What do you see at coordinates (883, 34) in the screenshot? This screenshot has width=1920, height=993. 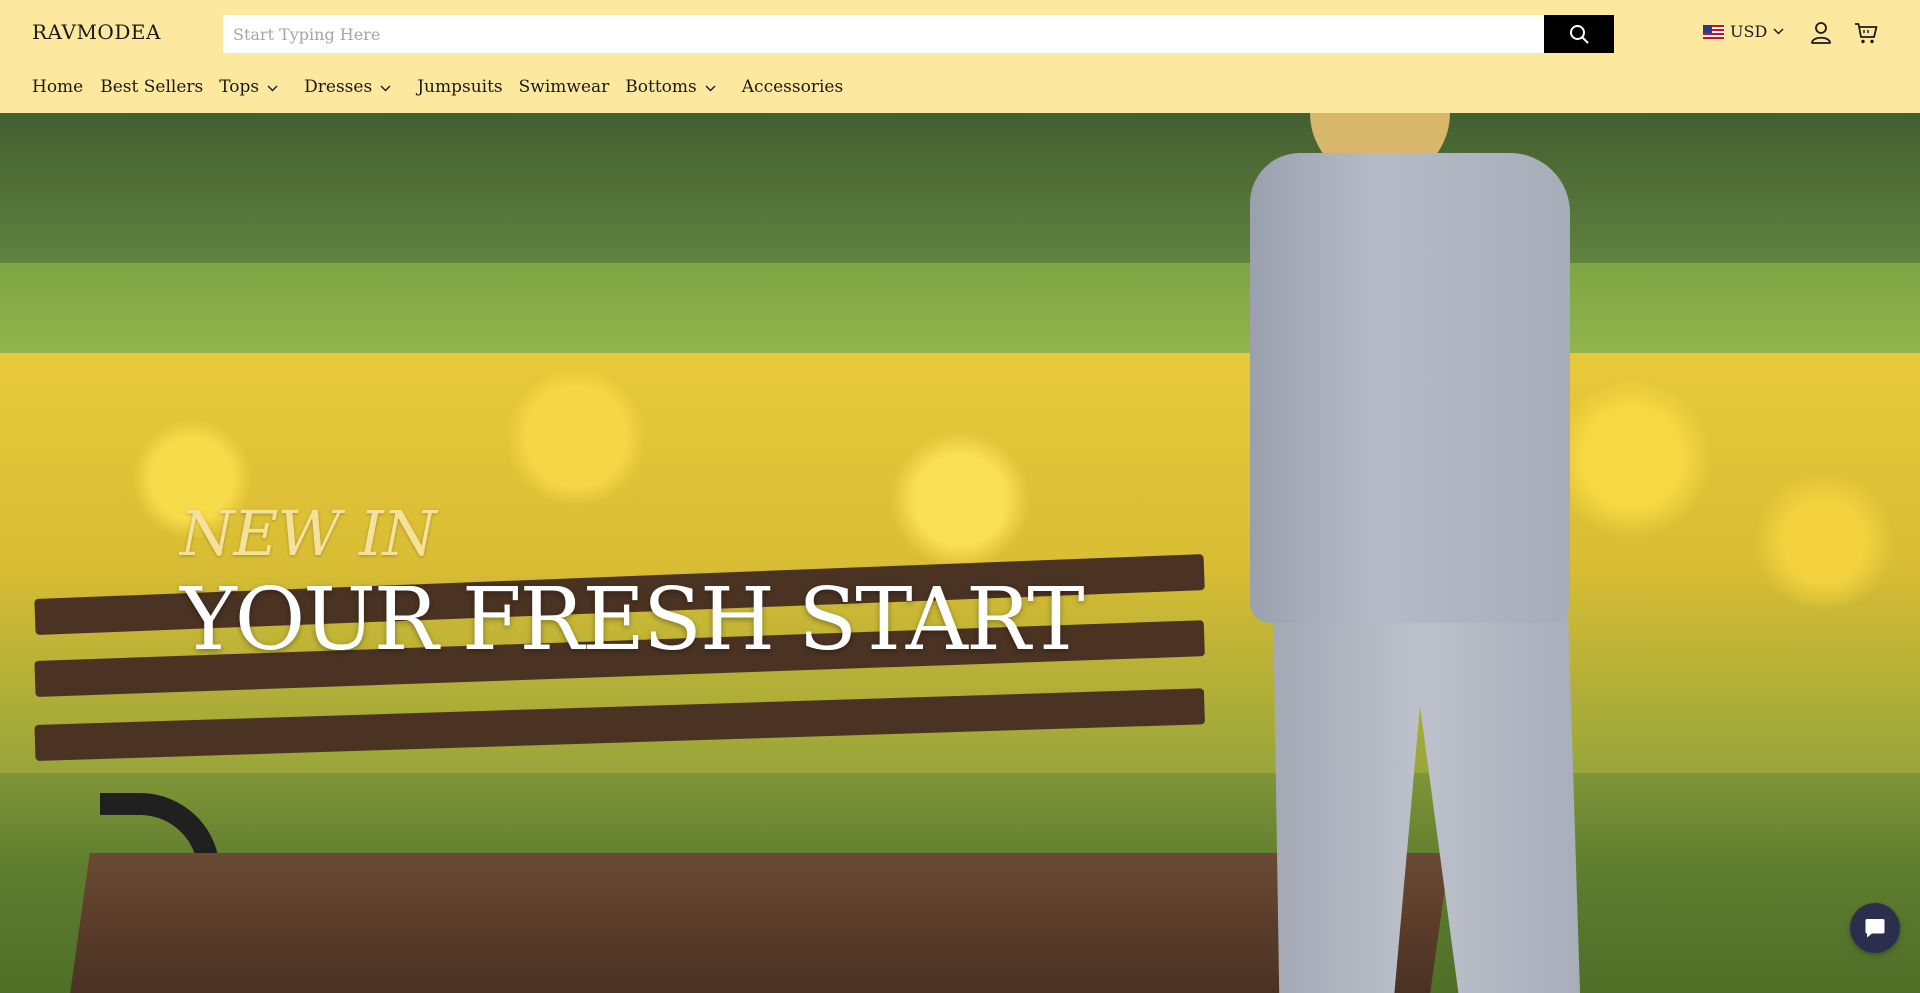 I see `search-input` at bounding box center [883, 34].